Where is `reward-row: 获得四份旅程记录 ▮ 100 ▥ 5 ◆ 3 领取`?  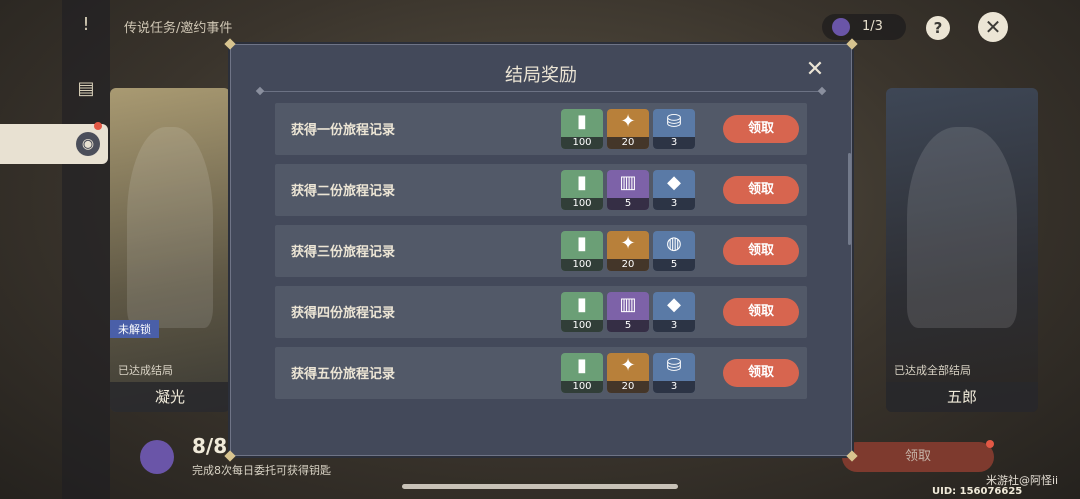
reward-row: 获得四份旅程记录 ▮ 100 ▥ 5 ◆ 3 领取 is located at coordinates (541, 312).